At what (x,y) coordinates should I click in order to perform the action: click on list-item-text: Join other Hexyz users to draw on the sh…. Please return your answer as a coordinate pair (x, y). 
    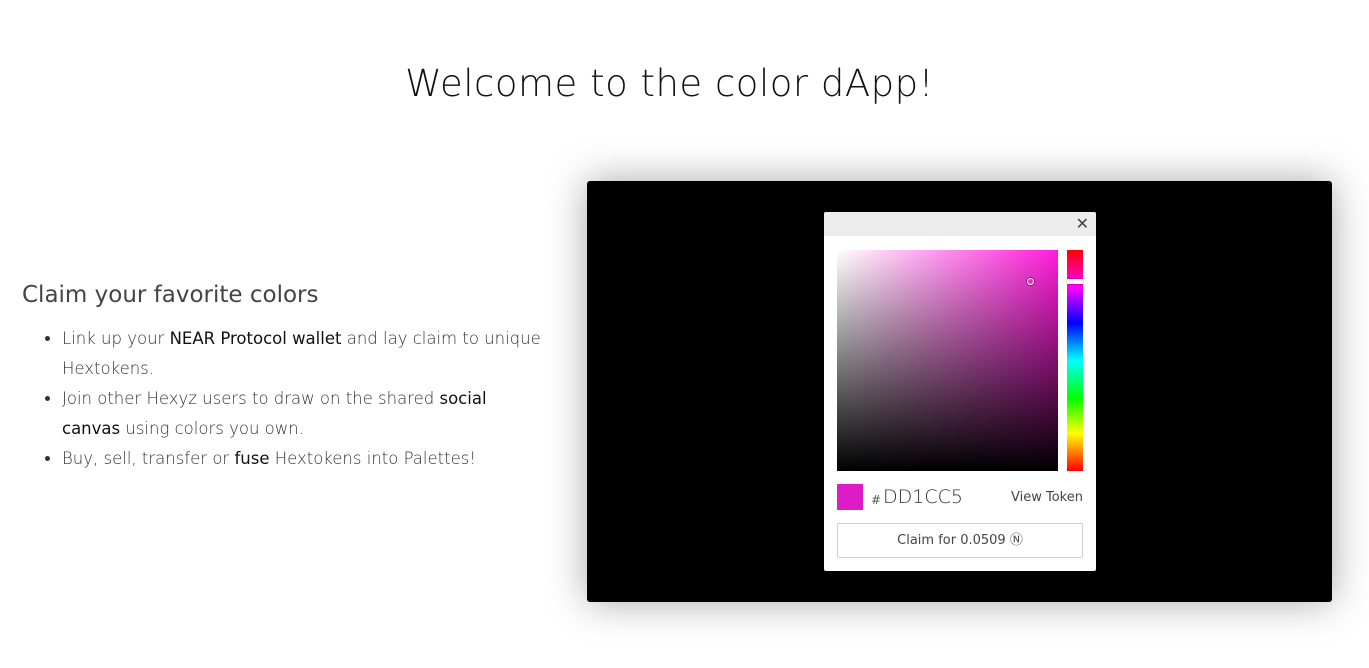
    Looking at the image, I should click on (251, 398).